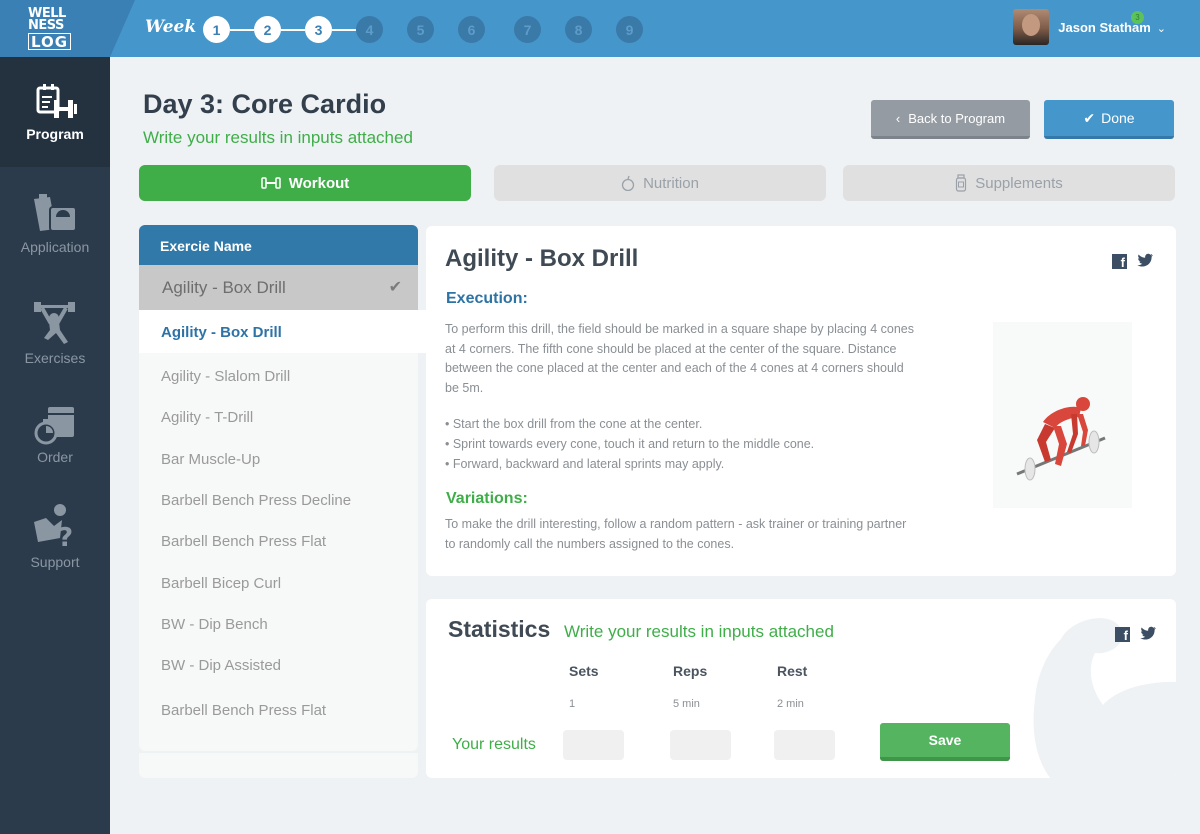 The height and width of the screenshot is (834, 1200). I want to click on application-icon, so click(55, 213).